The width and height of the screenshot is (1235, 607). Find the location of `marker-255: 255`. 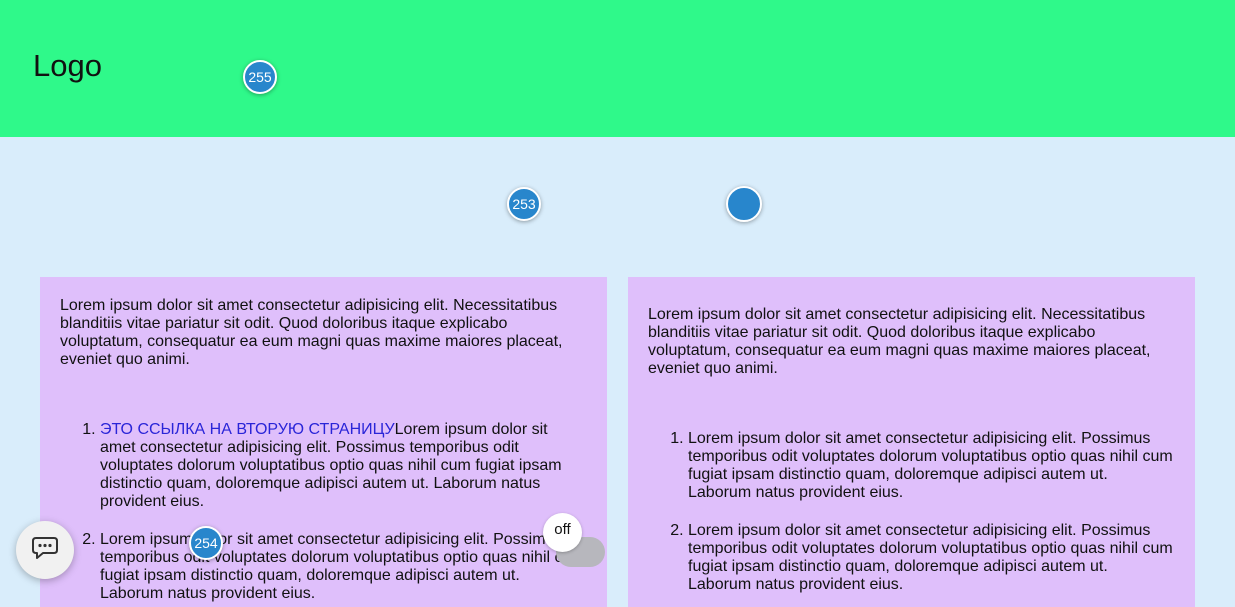

marker-255: 255 is located at coordinates (260, 77).